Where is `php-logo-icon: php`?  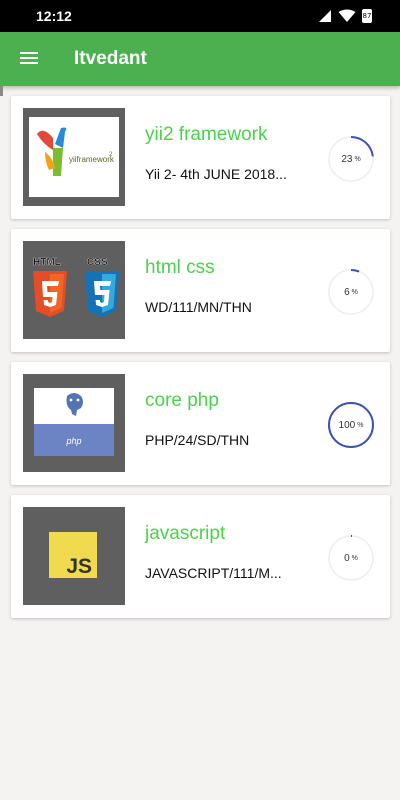 php-logo-icon: php is located at coordinates (74, 422).